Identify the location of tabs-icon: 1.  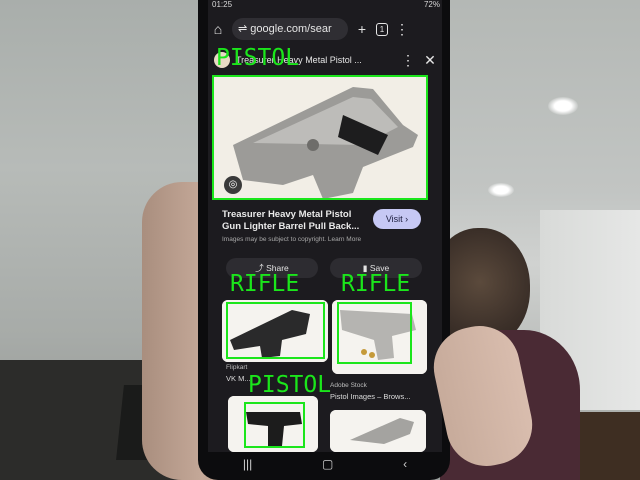
(382, 29).